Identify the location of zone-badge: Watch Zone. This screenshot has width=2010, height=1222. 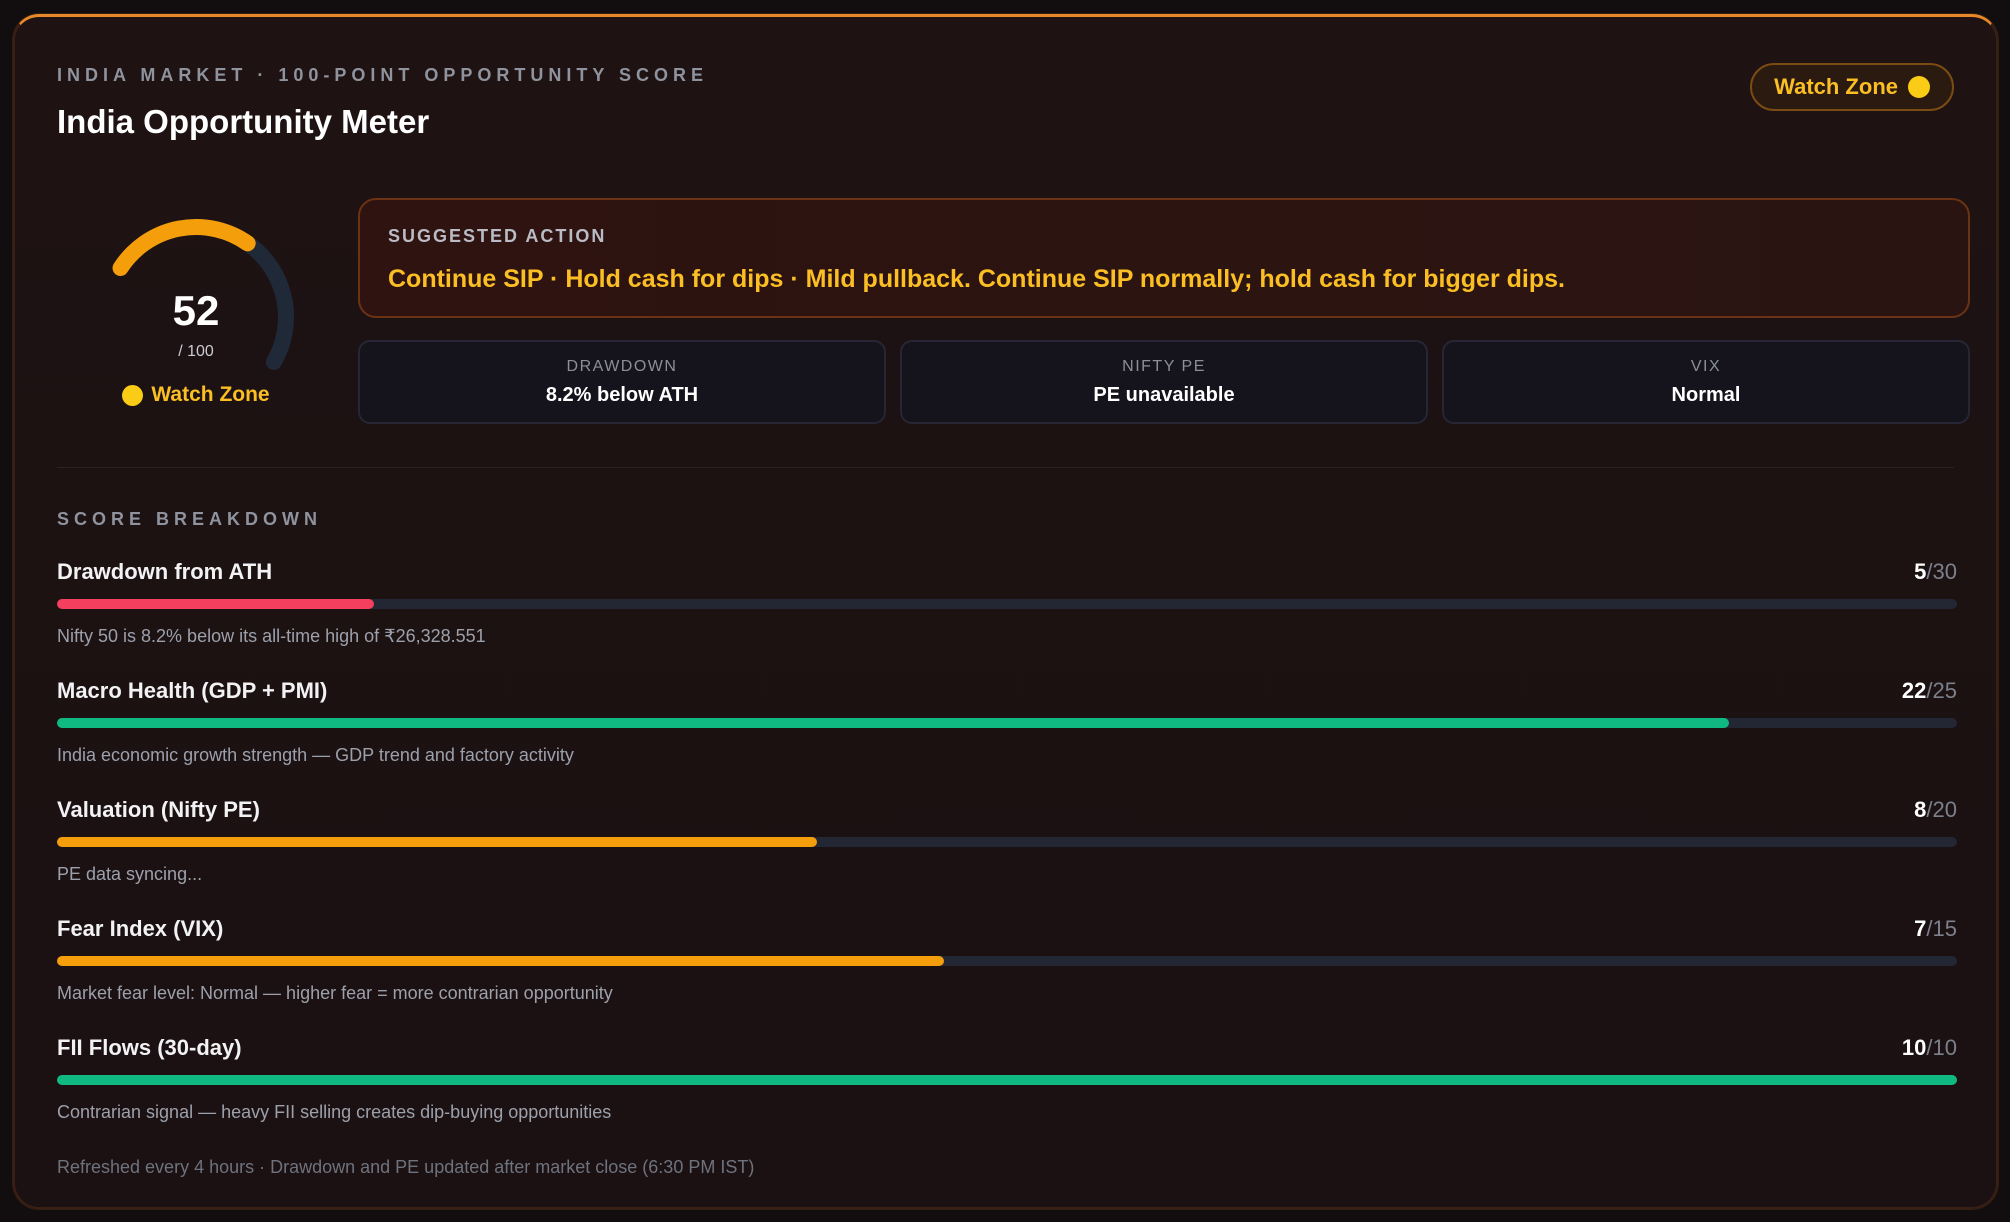
(1852, 87).